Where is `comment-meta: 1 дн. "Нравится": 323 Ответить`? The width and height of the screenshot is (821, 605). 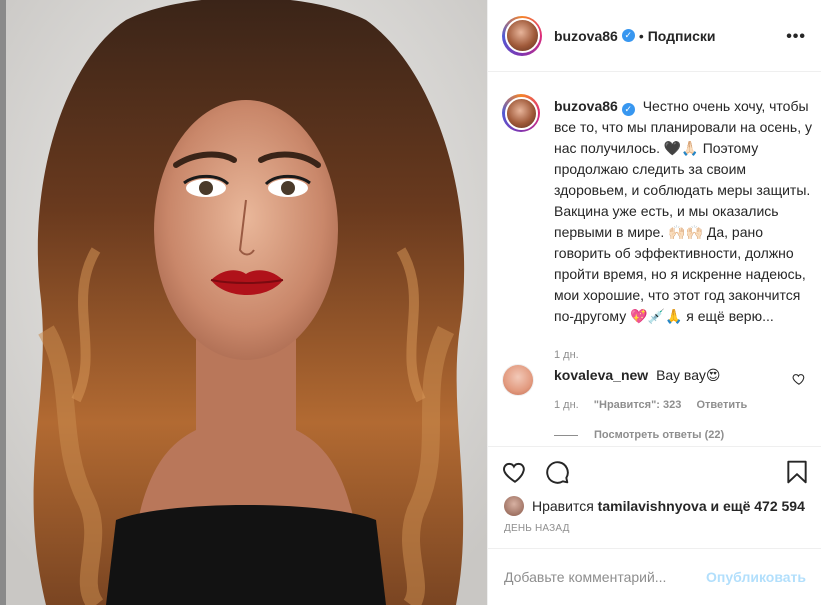
comment-meta: 1 дн. "Нравится": 323 Ответить is located at coordinates (656, 405).